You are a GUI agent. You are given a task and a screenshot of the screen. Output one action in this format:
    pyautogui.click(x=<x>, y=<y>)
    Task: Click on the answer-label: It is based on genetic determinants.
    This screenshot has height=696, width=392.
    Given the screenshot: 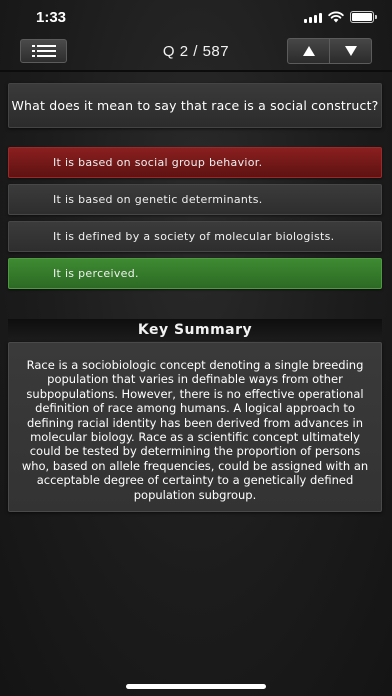 What is the action you would take?
    pyautogui.click(x=158, y=199)
    